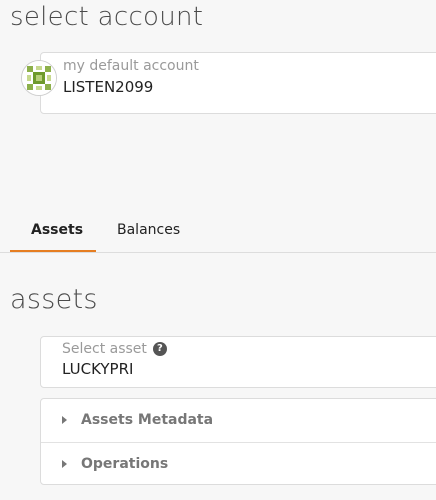 This screenshot has width=436, height=500. What do you see at coordinates (54, 299) in the screenshot?
I see `assets-heading: assets` at bounding box center [54, 299].